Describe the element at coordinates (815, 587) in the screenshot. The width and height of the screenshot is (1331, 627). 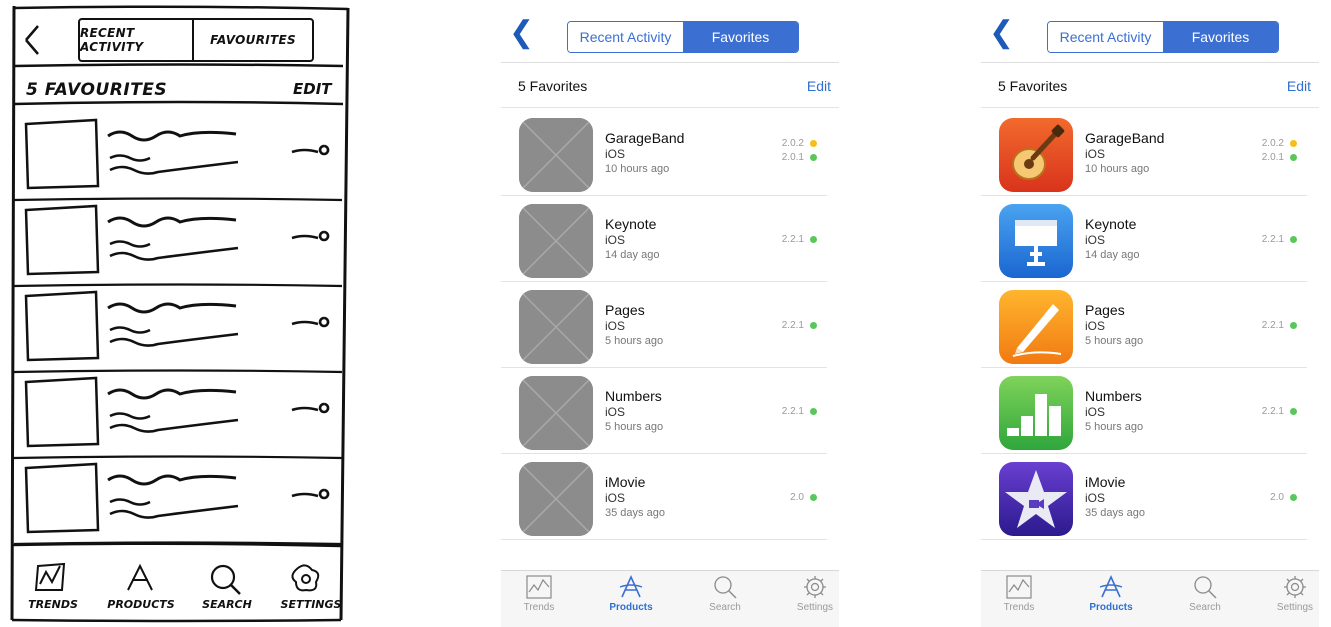
I see `settings-icon` at that location.